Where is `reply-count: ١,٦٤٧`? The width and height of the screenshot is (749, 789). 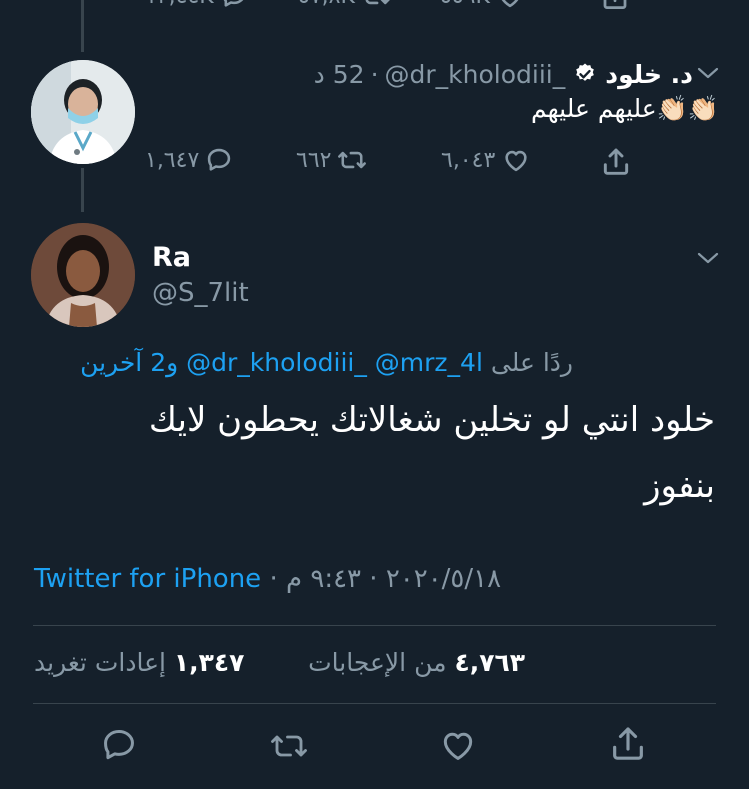 reply-count: ١,٦٤٧ is located at coordinates (172, 160).